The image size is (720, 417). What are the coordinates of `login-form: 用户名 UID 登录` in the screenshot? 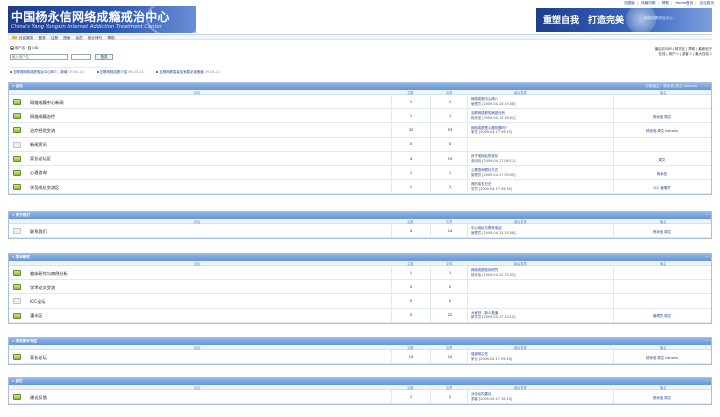 It's located at (62, 57).